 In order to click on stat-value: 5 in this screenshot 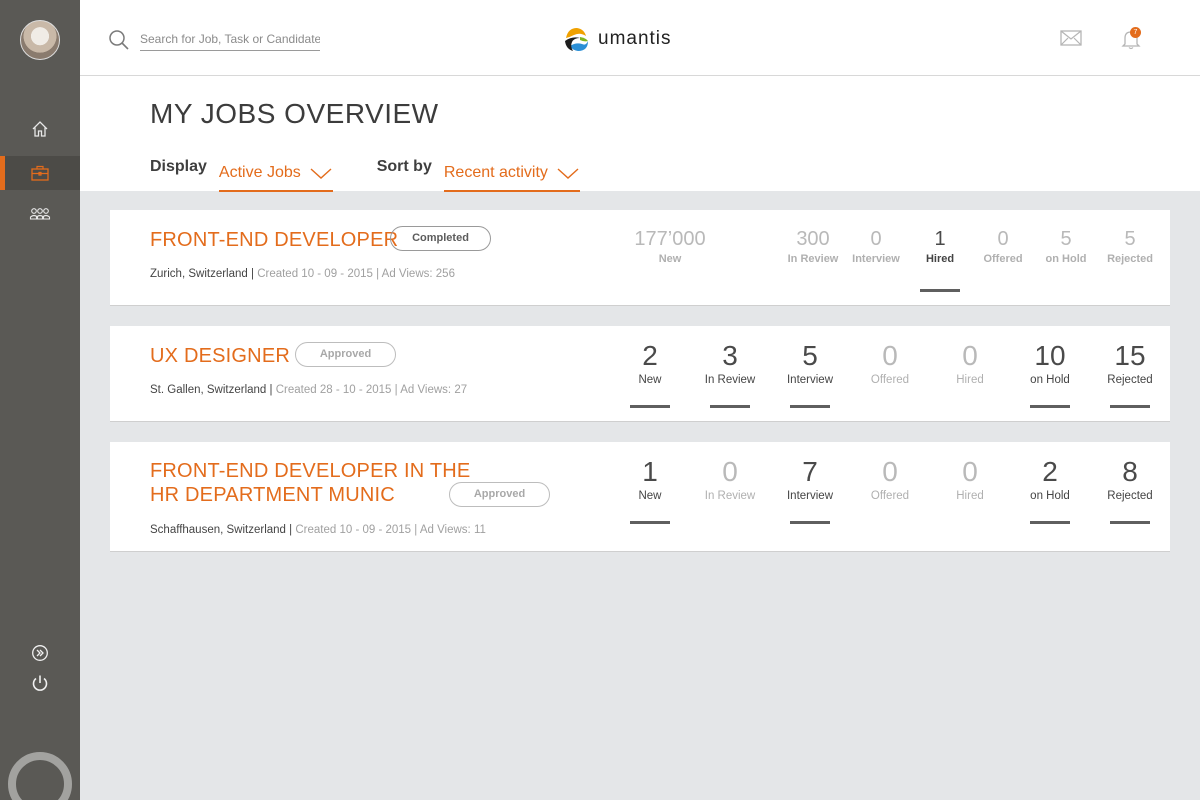, I will do `click(1130, 239)`.